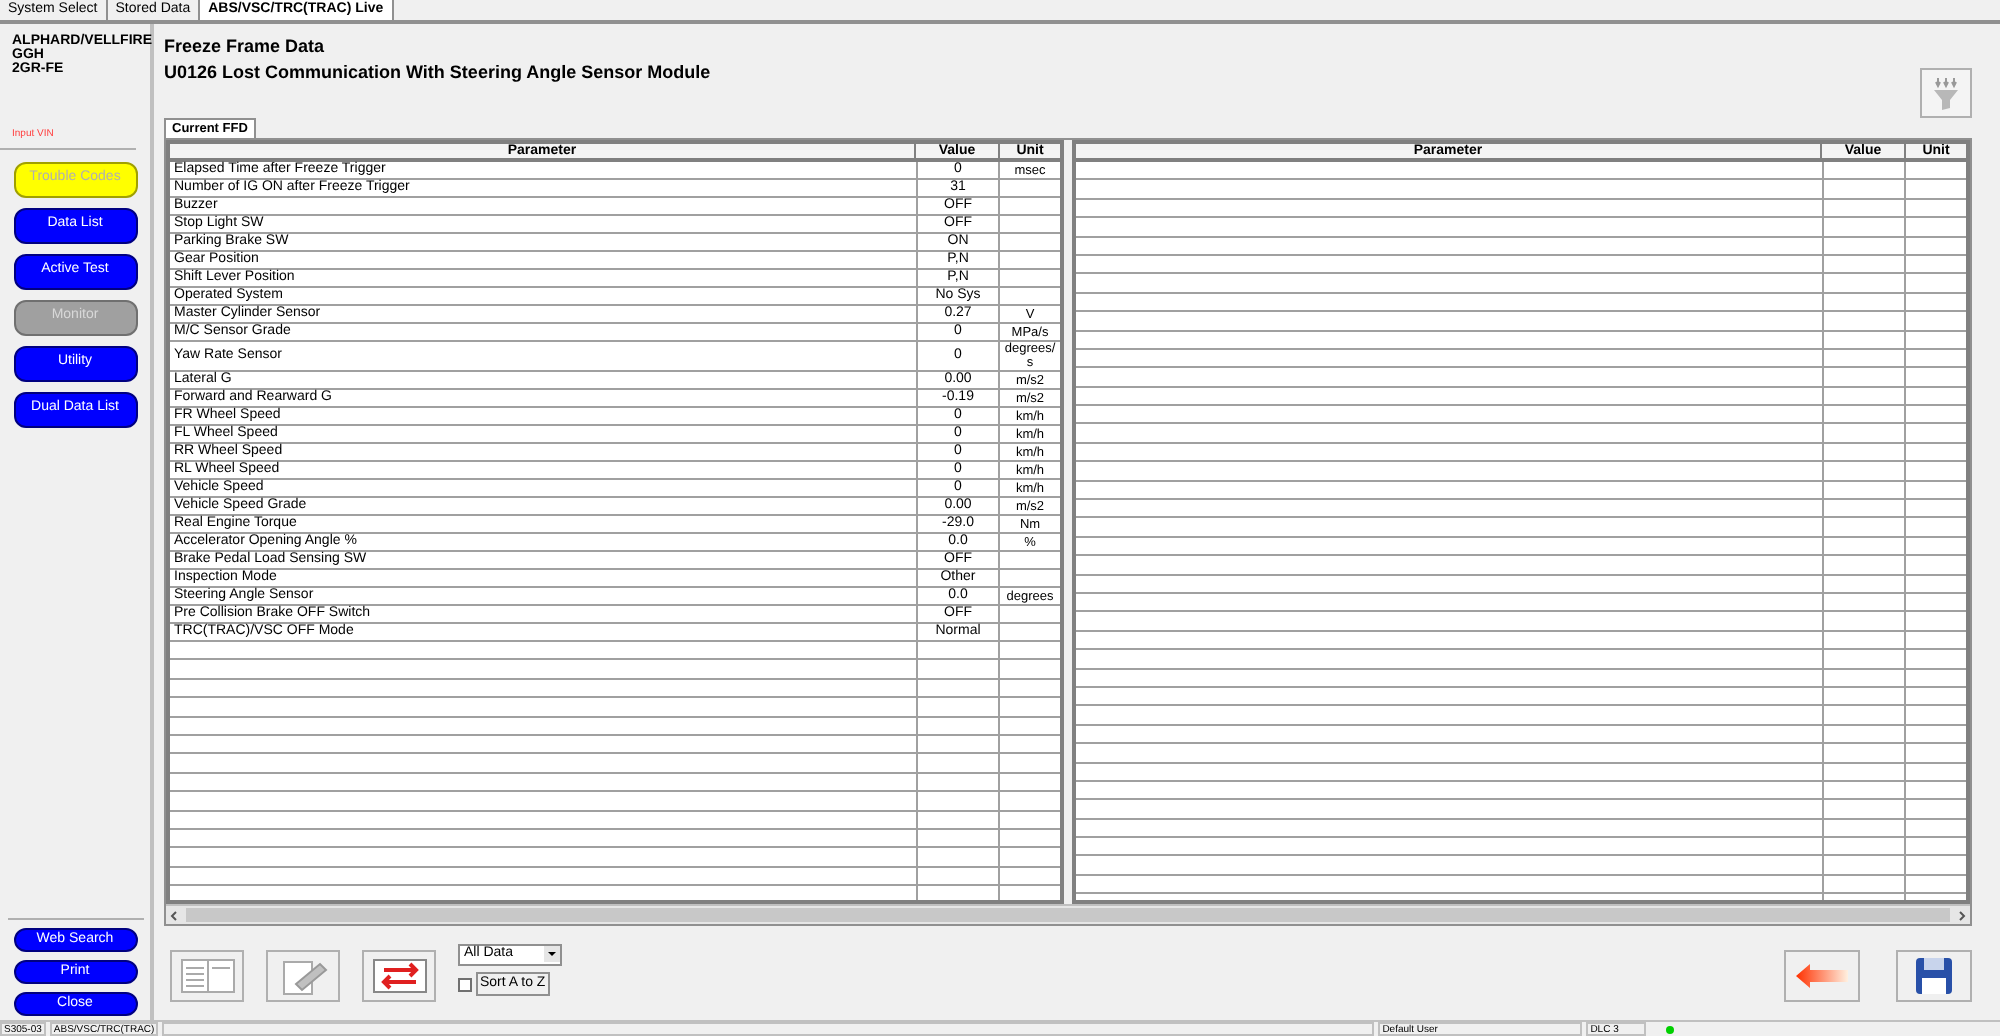  I want to click on table-icon, so click(207, 976).